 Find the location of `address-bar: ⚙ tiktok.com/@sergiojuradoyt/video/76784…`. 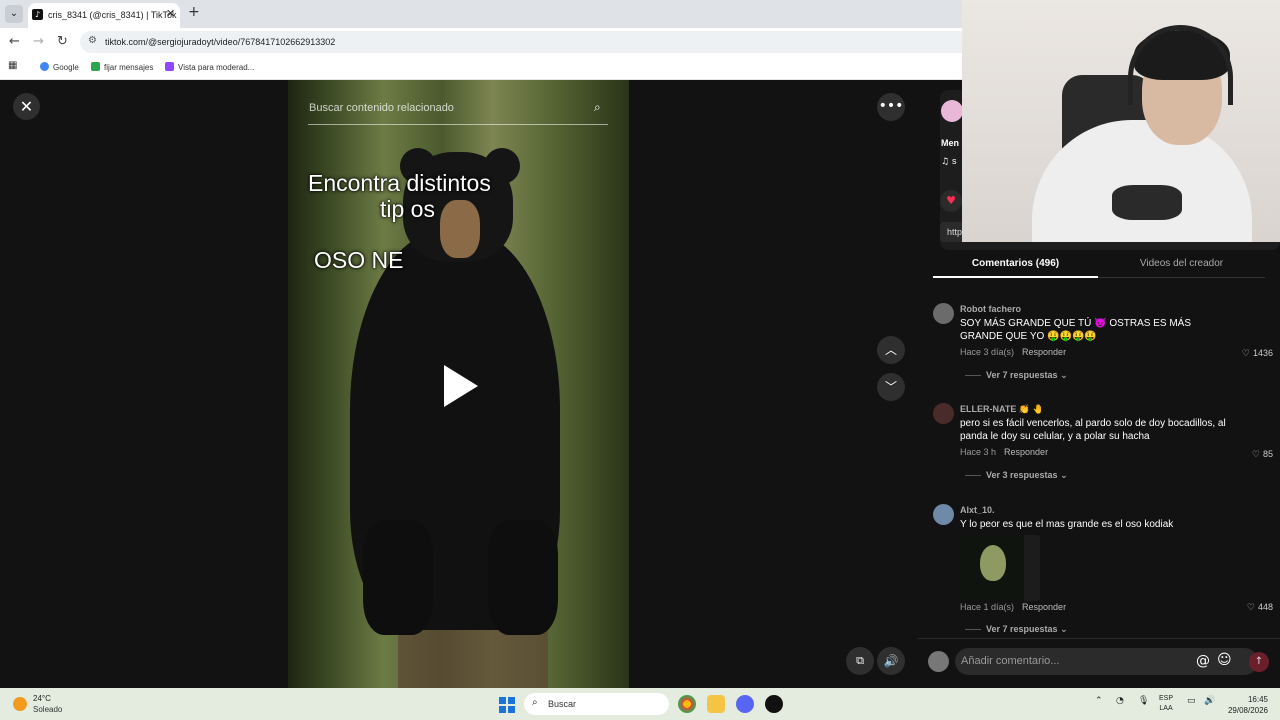

address-bar: ⚙ tiktok.com/@sergiojuradoyt/video/76784… is located at coordinates (521, 42).